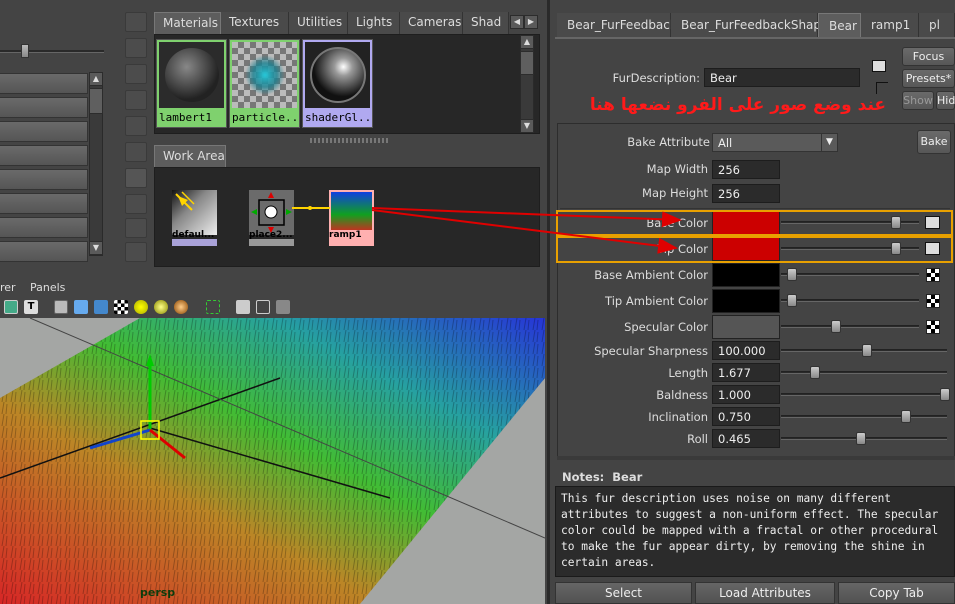 Image resolution: width=955 pixels, height=604 pixels. Describe the element at coordinates (101, 307) in the screenshot. I see `cube-textured-icon` at that location.